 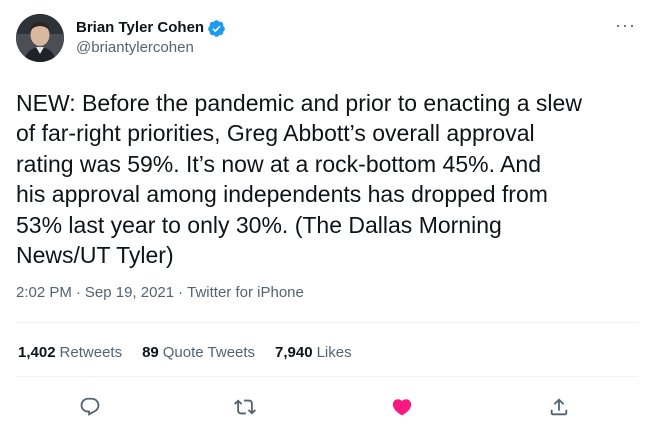 What do you see at coordinates (313, 352) in the screenshot?
I see `likes-stat: 7,940 Likes` at bounding box center [313, 352].